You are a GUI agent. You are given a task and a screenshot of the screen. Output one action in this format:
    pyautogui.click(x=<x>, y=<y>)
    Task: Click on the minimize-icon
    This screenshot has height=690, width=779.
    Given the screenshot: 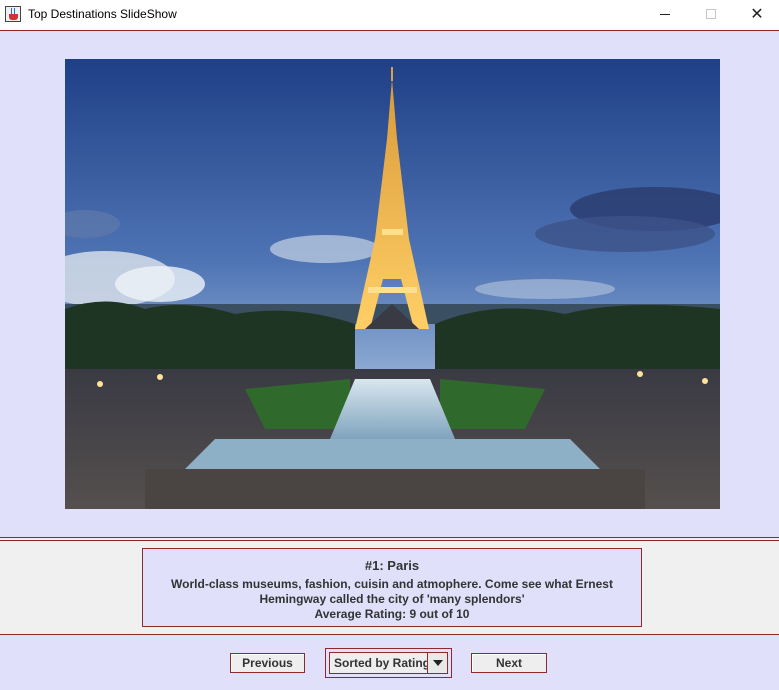 What is the action you would take?
    pyautogui.click(x=665, y=14)
    